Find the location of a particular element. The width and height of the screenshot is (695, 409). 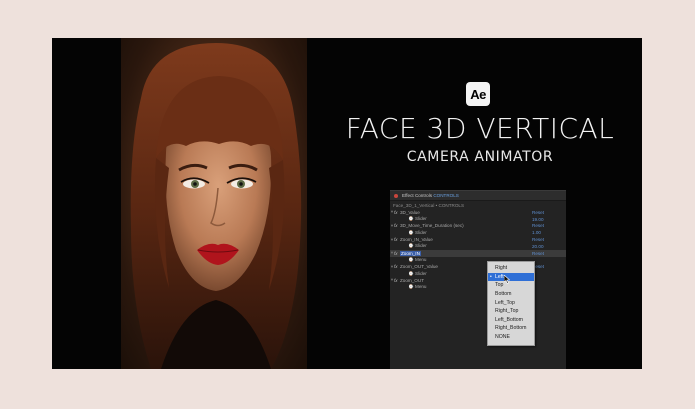

mouse-pointer-icon is located at coordinates (507, 279).